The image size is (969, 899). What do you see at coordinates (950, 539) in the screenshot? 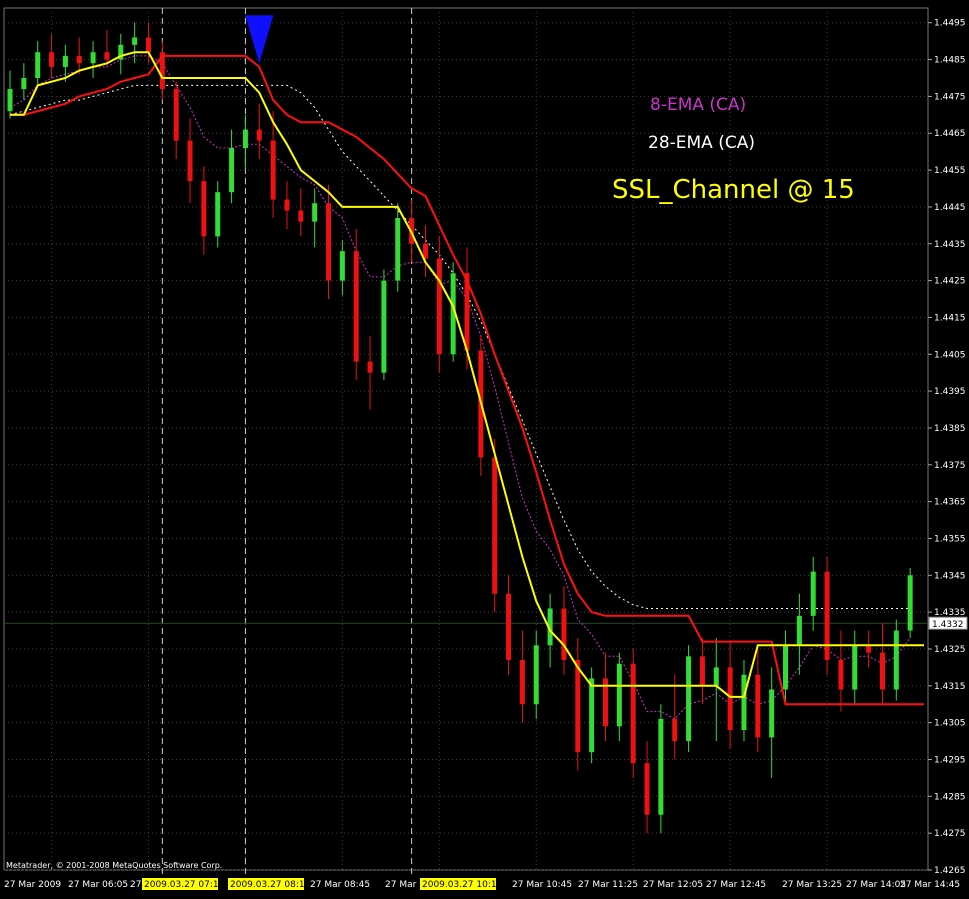
I see `y-tick-label: 1.4355` at bounding box center [950, 539].